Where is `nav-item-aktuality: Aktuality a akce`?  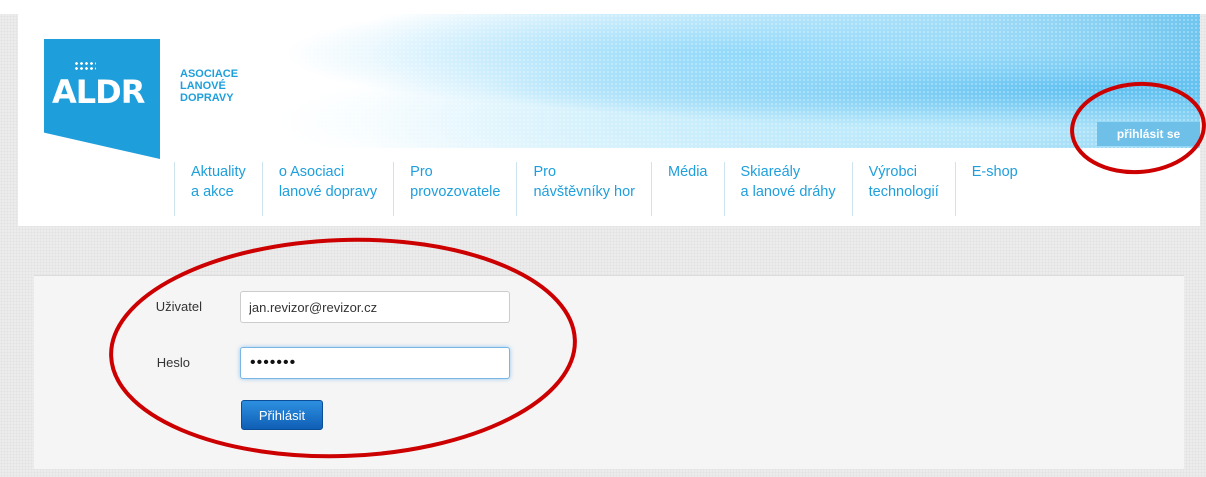 nav-item-aktuality: Aktuality a akce is located at coordinates (218, 189).